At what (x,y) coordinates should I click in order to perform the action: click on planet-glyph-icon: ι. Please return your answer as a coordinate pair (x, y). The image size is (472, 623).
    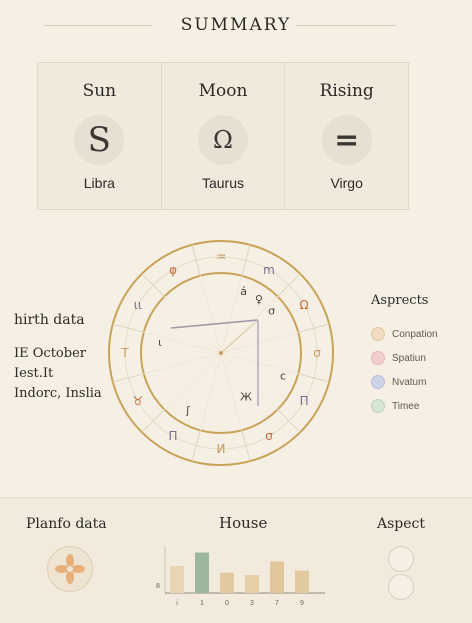
    Looking at the image, I should click on (160, 342).